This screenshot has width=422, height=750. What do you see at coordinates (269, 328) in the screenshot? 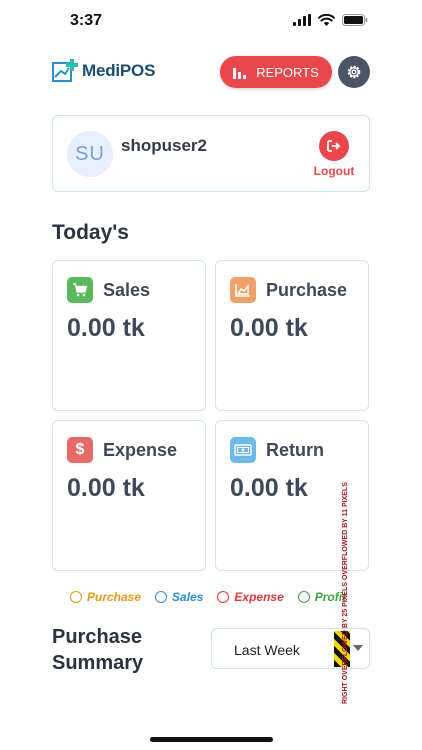
I see `purchase-value: 0.00 tk` at bounding box center [269, 328].